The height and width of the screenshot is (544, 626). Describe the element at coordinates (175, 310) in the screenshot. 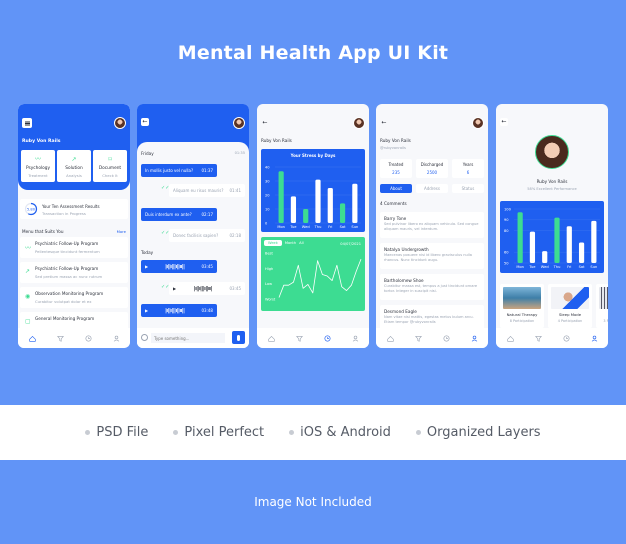

I see `waveform: |ı||ı|||ı||ıı||` at that location.